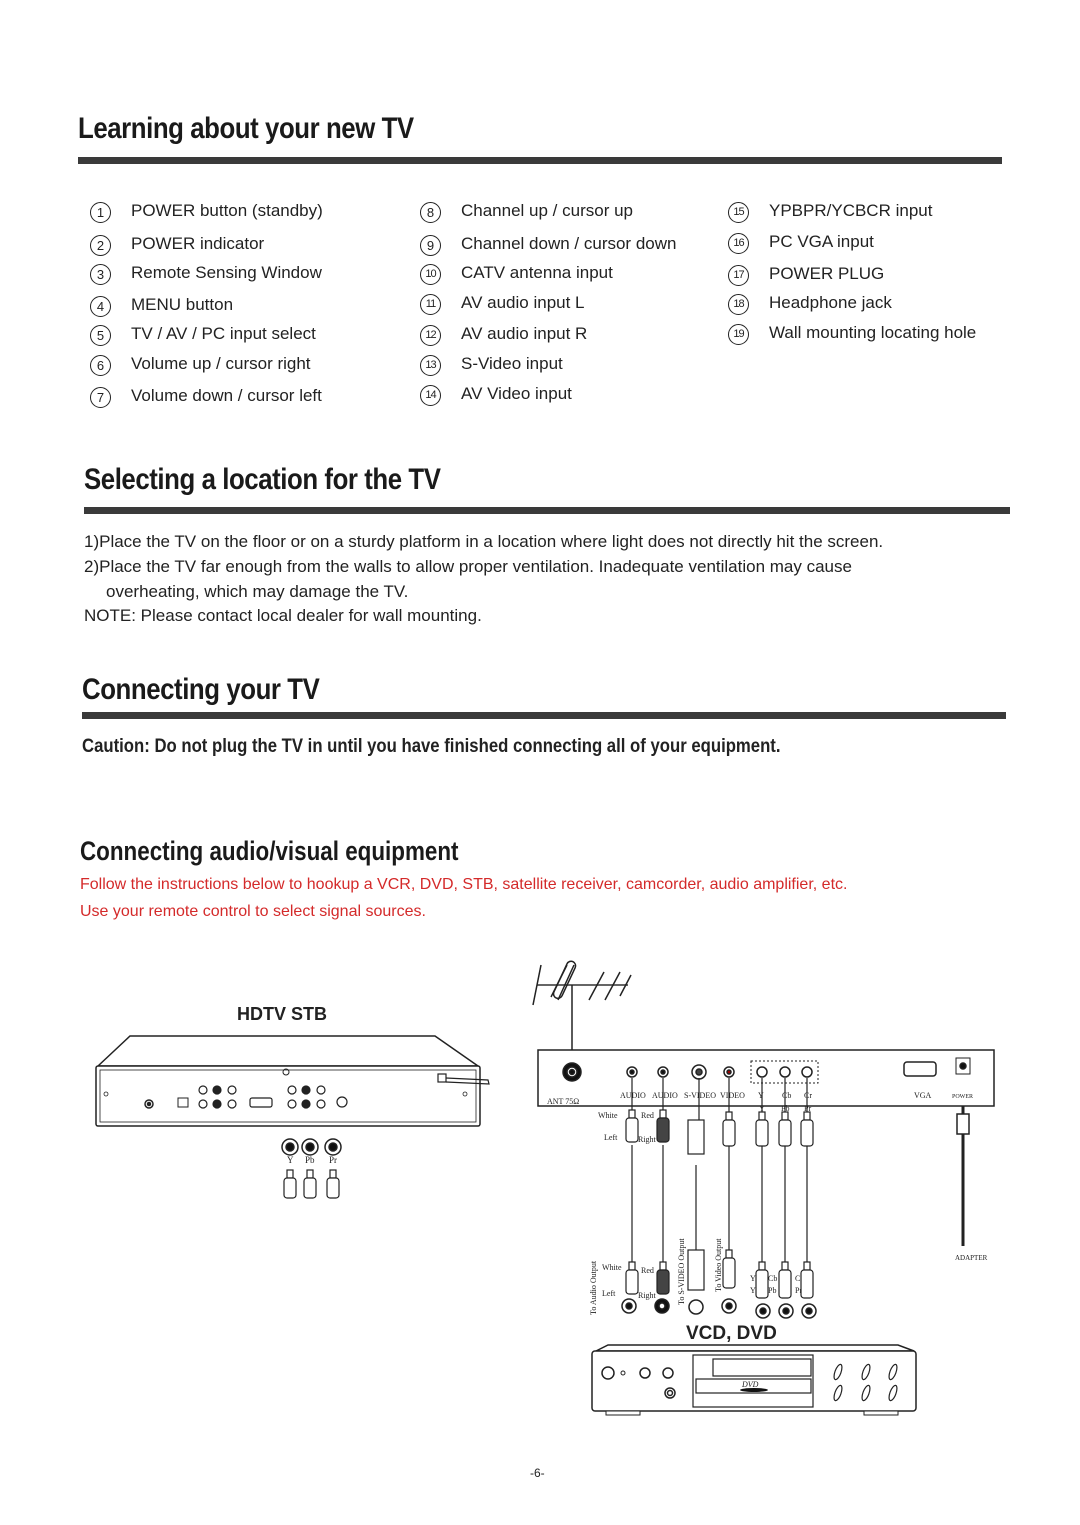  I want to click on tv-port-label: VIDEO, so click(732, 1095).